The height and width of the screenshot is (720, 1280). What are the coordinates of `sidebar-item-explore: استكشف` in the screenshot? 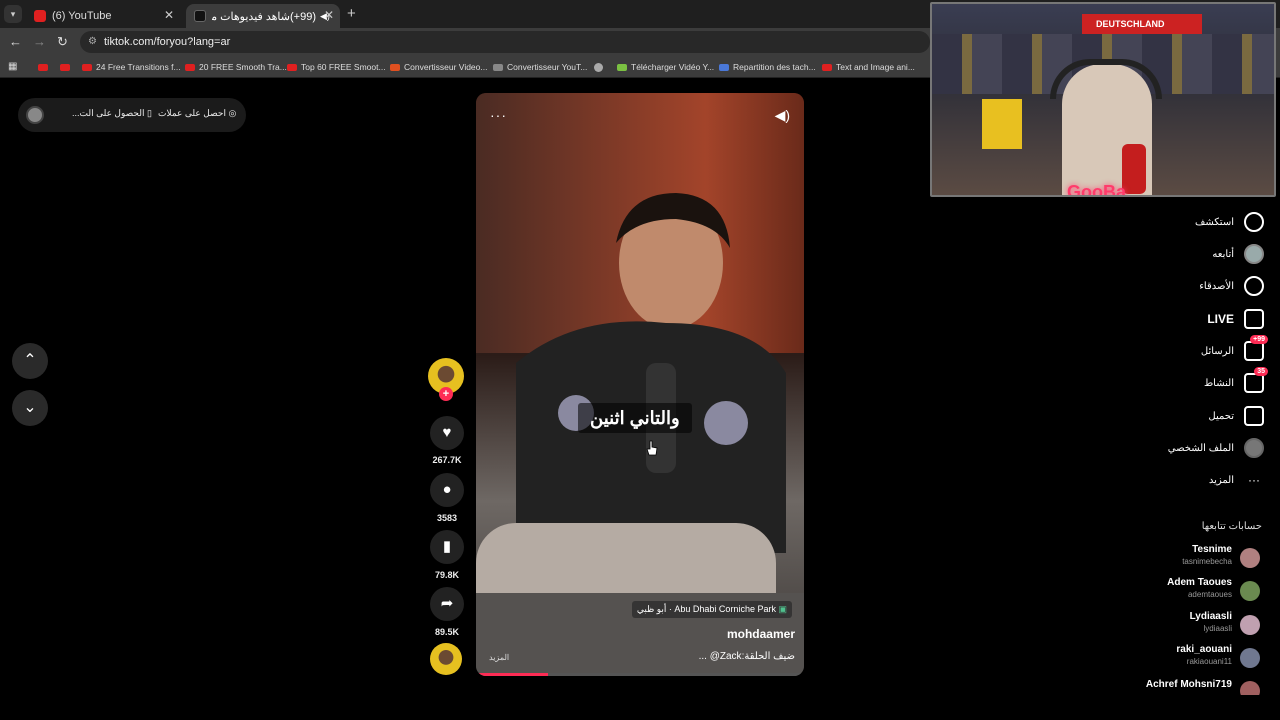 It's located at (1229, 222).